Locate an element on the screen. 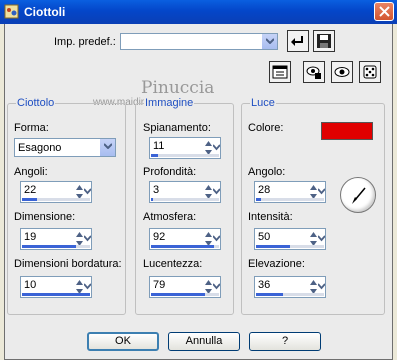 This screenshot has width=397, height=360. forma-dropdown-button is located at coordinates (107, 147).